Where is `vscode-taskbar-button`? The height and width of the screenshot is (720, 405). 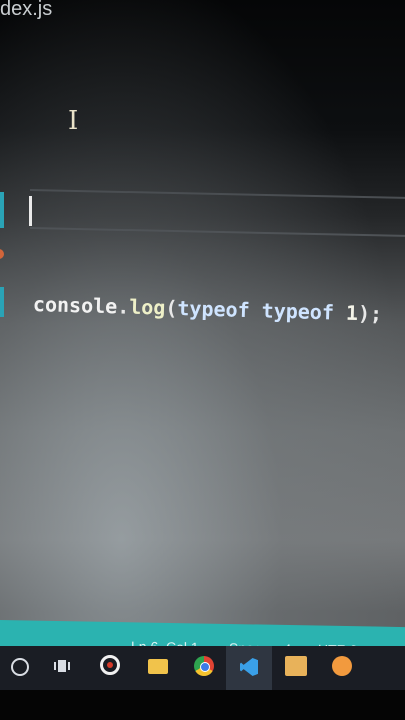
vscode-taskbar-button is located at coordinates (249, 668).